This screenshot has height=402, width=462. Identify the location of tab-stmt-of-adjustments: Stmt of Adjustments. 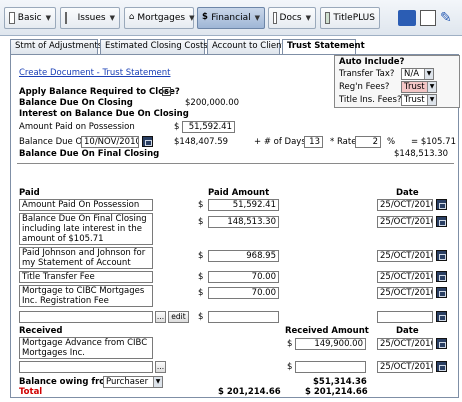
(56, 46).